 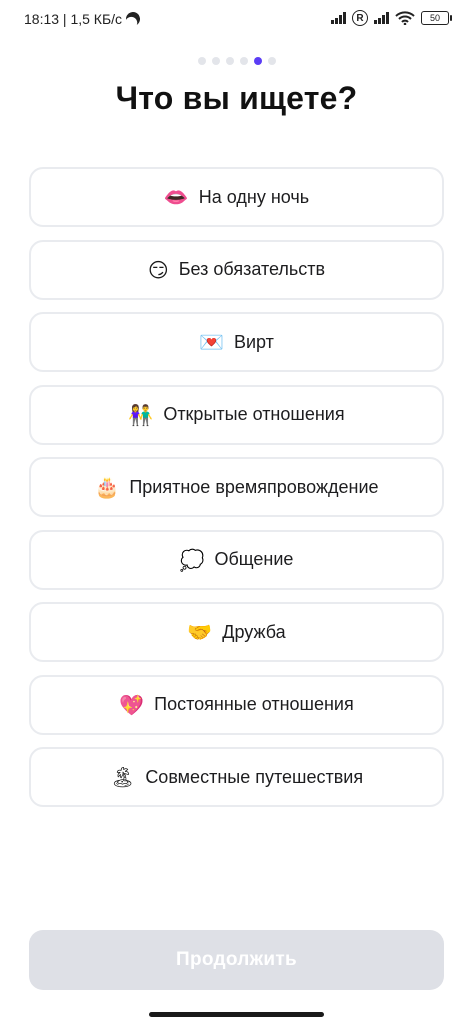 I want to click on option-item: 💌 Вирт, so click(x=236, y=342).